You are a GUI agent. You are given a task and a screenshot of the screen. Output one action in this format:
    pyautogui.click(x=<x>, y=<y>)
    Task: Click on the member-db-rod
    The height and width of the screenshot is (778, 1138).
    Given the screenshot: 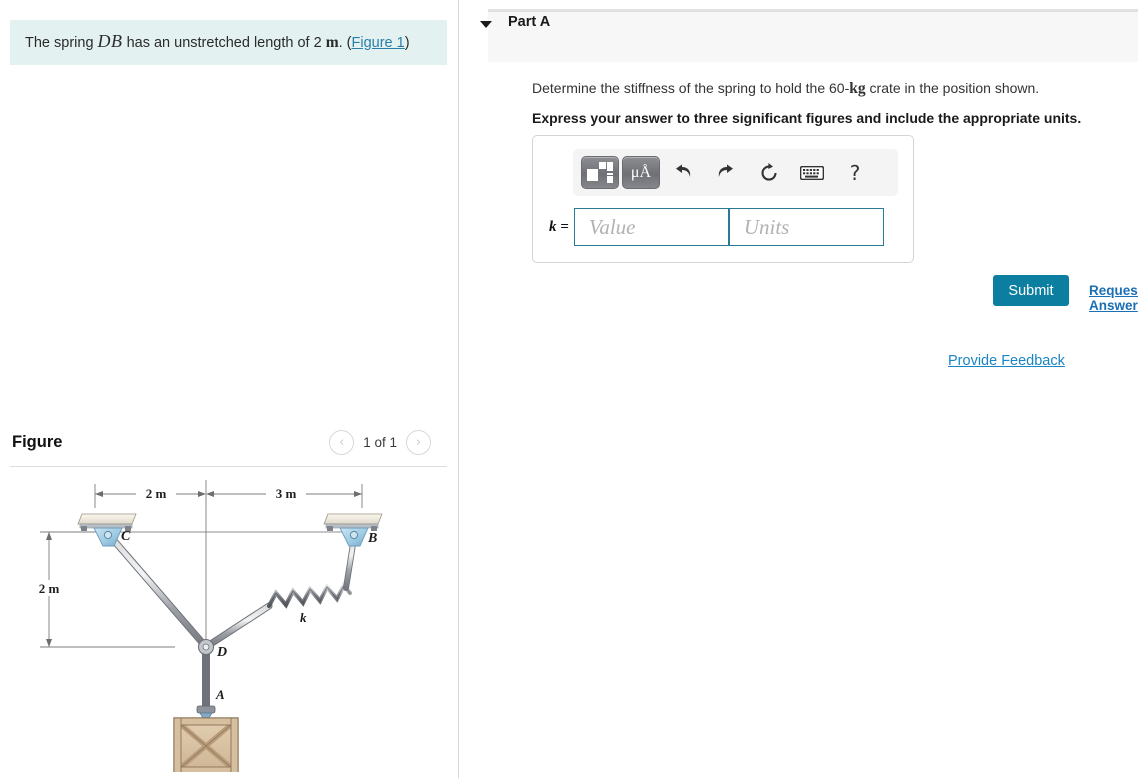 What is the action you would take?
    pyautogui.click(x=237, y=626)
    